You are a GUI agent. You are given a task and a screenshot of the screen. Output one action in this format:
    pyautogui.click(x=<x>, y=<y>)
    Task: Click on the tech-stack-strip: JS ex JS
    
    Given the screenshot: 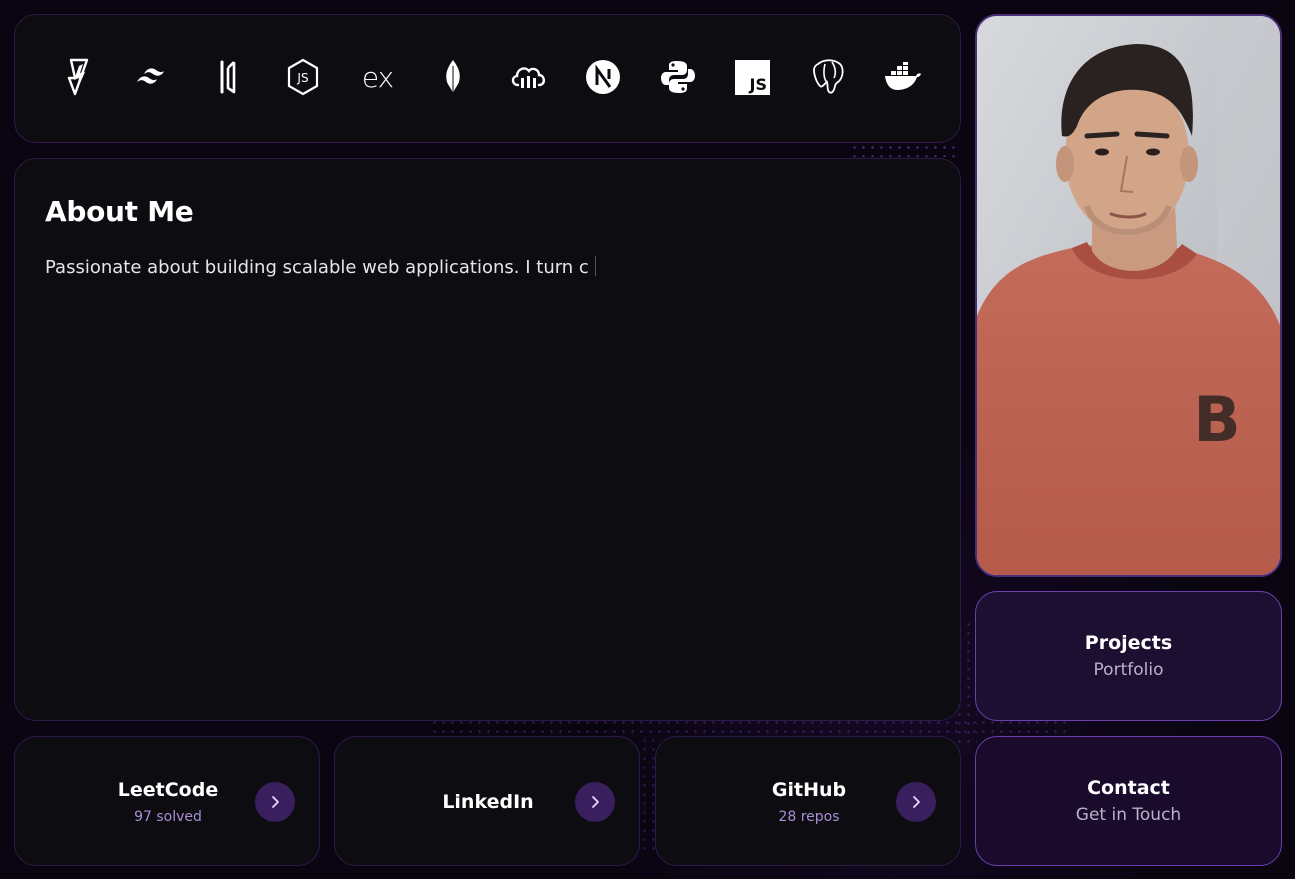 What is the action you would take?
    pyautogui.click(x=487, y=78)
    